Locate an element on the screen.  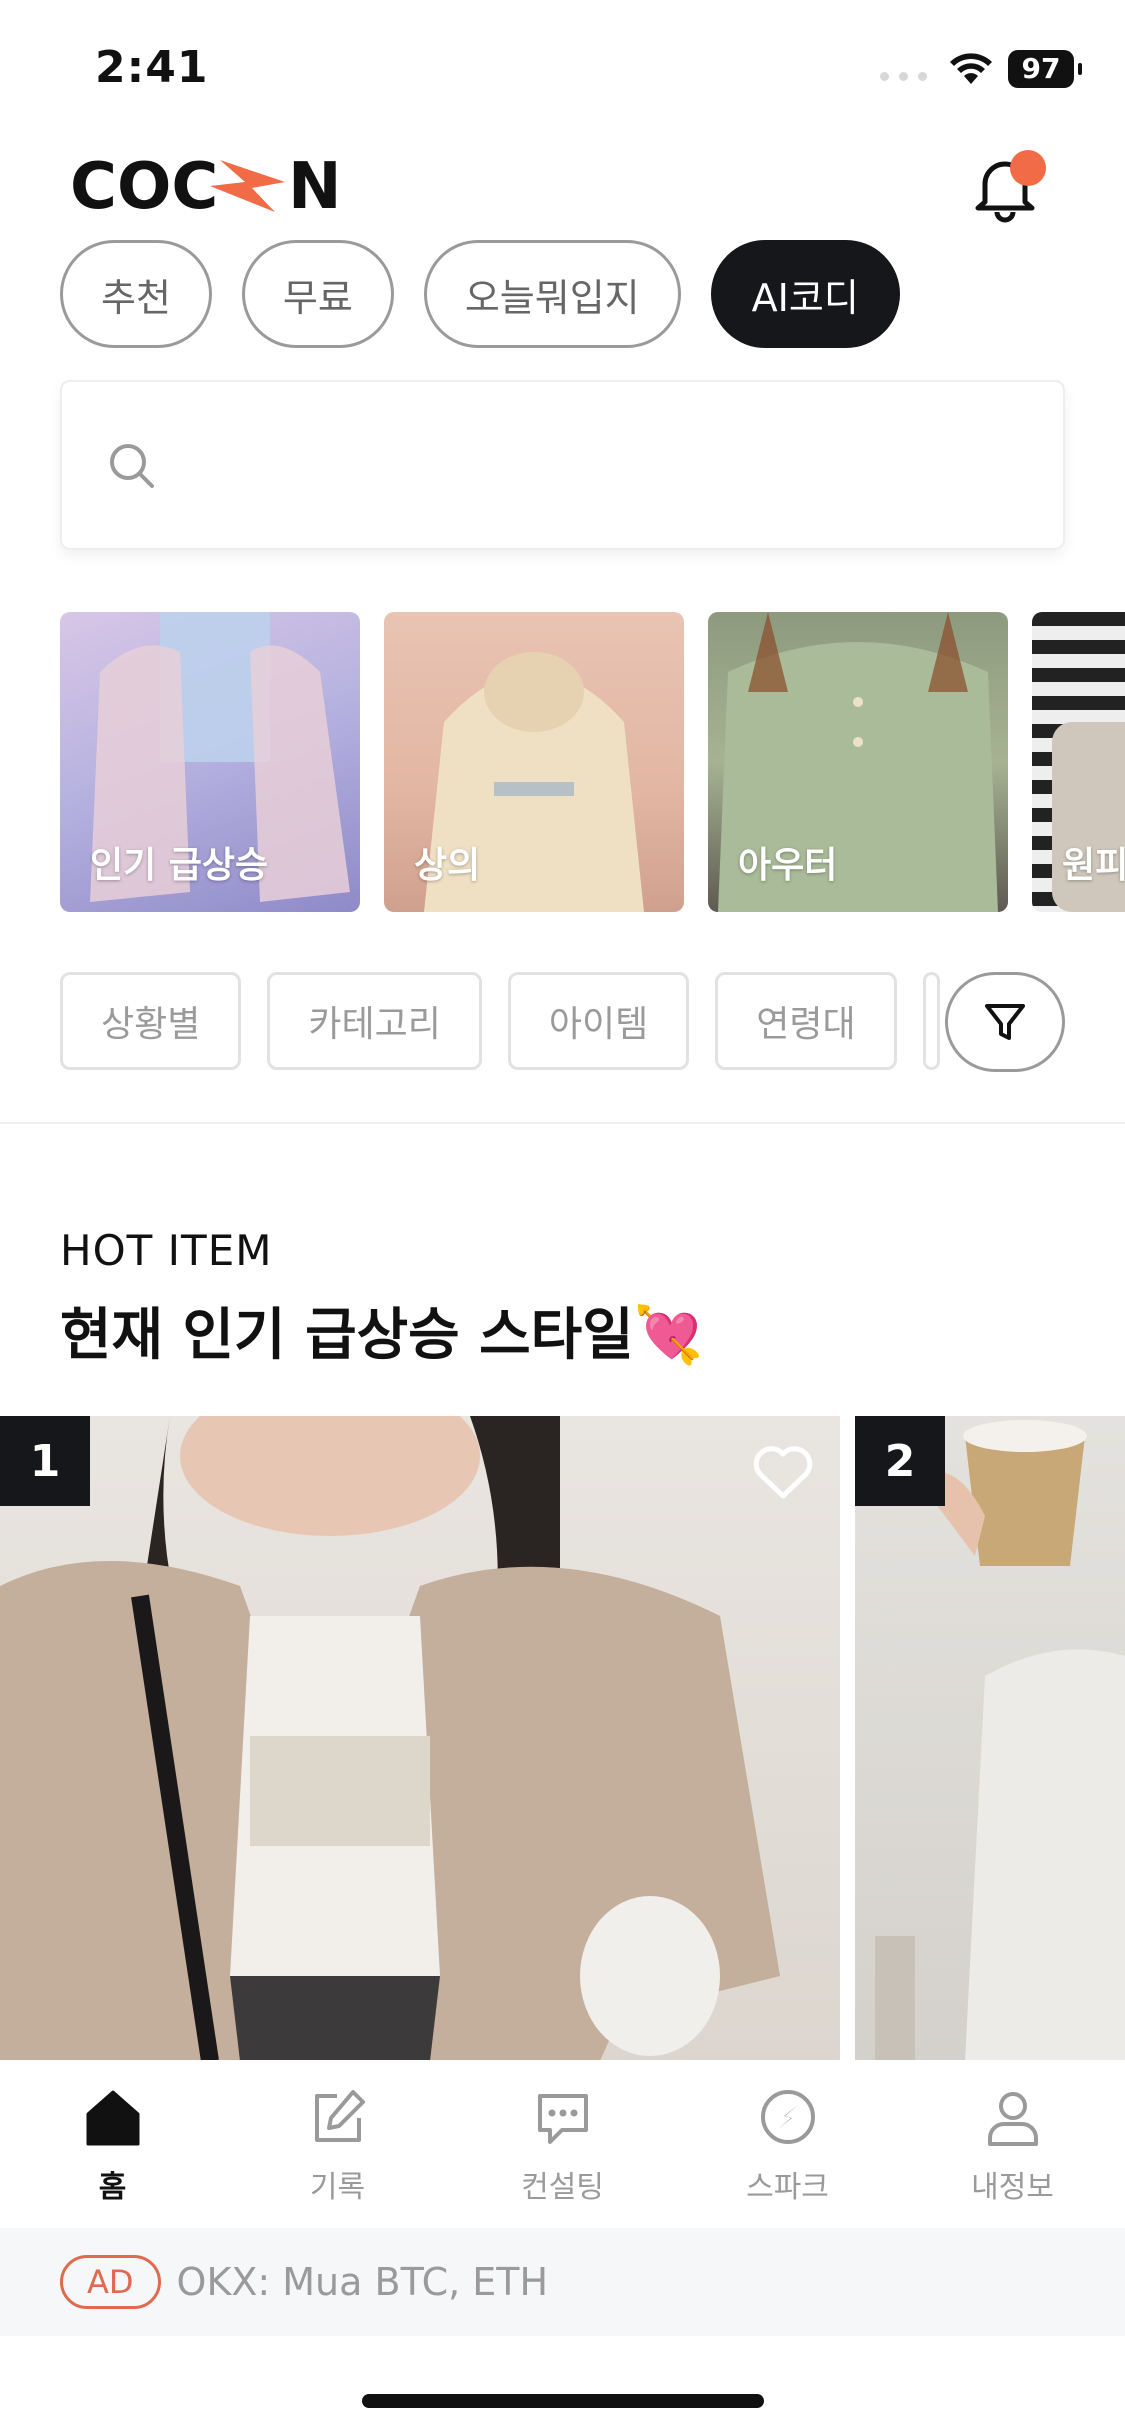
search-input is located at coordinates (562, 465).